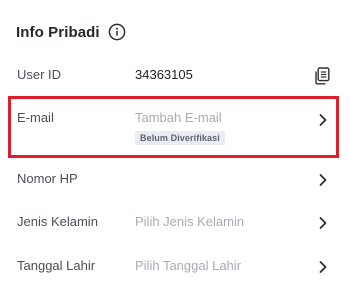 The height and width of the screenshot is (291, 350). I want to click on birthdate-placeholder: Pilih Tanggal Lahir, so click(188, 265).